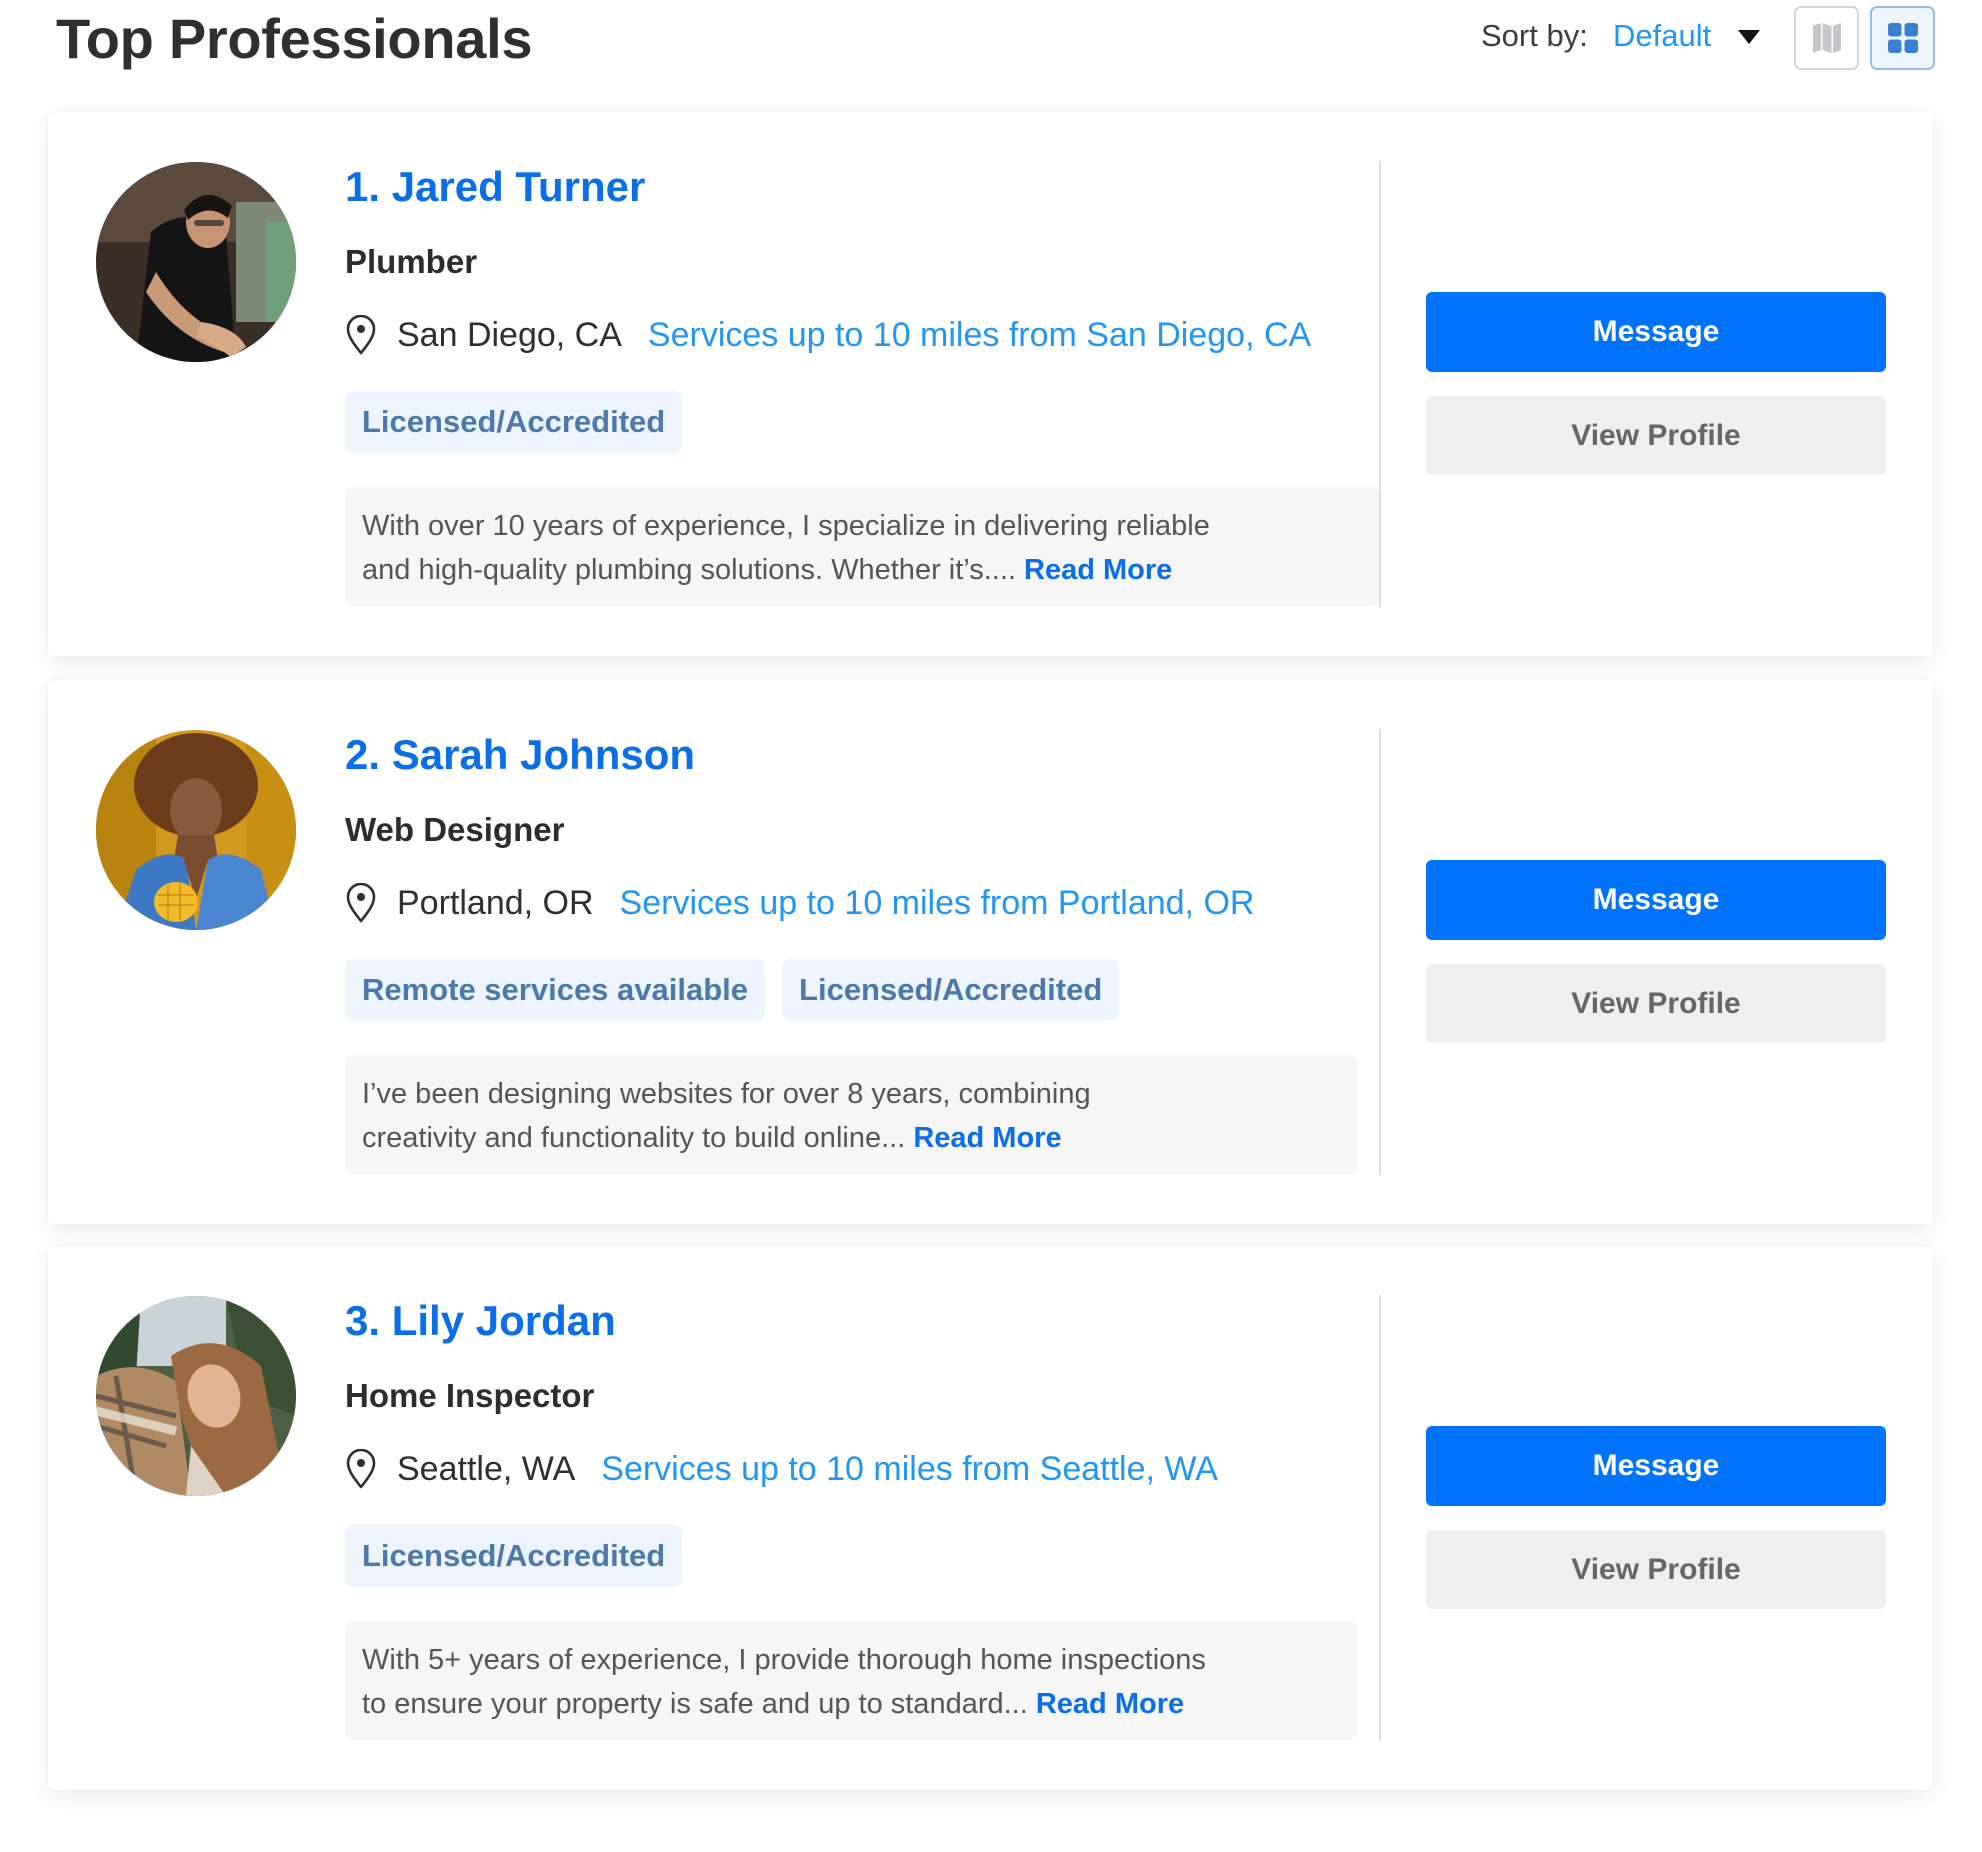  What do you see at coordinates (520, 755) in the screenshot?
I see `professional-name-link: 2. Sarah Johnson` at bounding box center [520, 755].